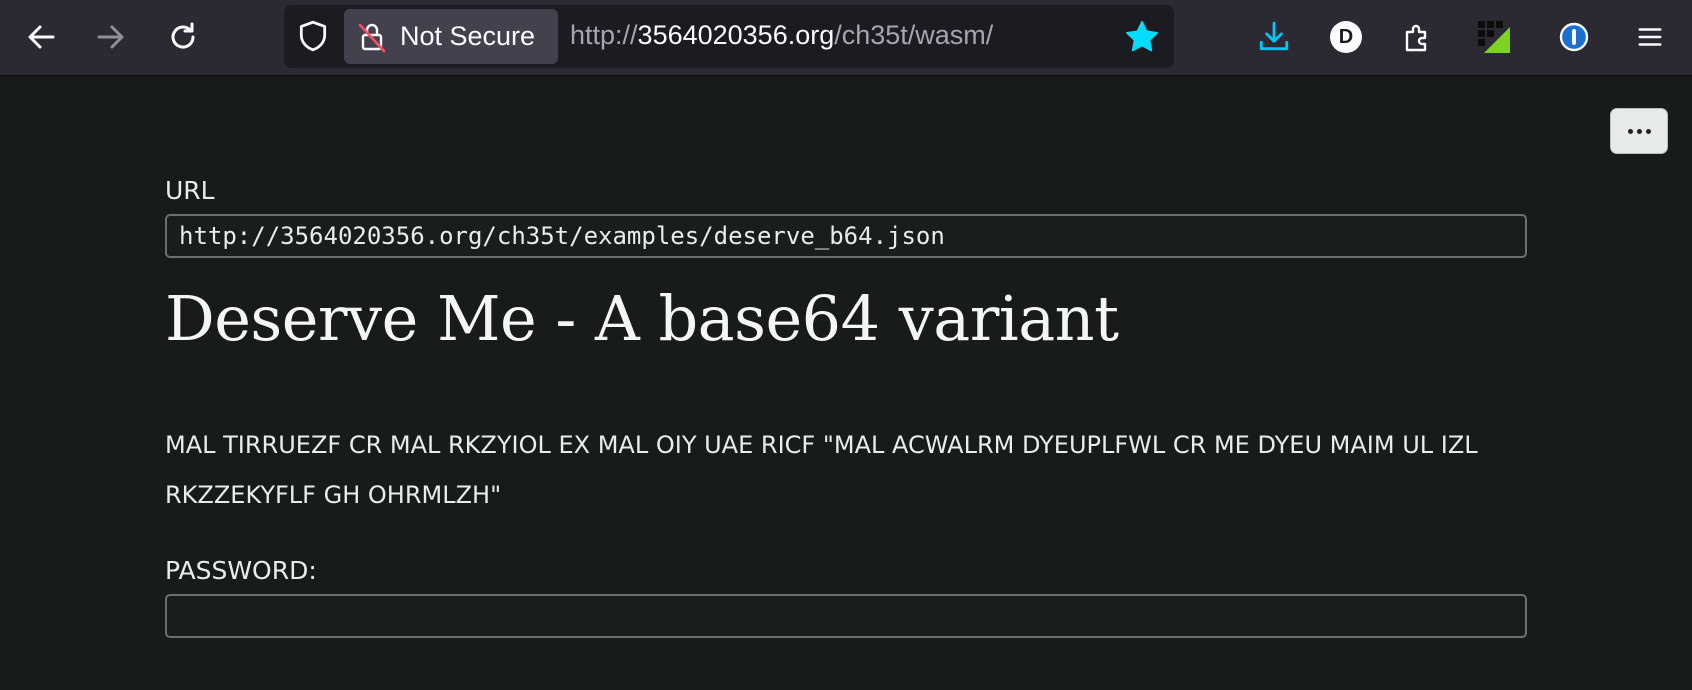 This screenshot has width=1692, height=690. I want to click on hamburger-menu-icon, so click(1650, 37).